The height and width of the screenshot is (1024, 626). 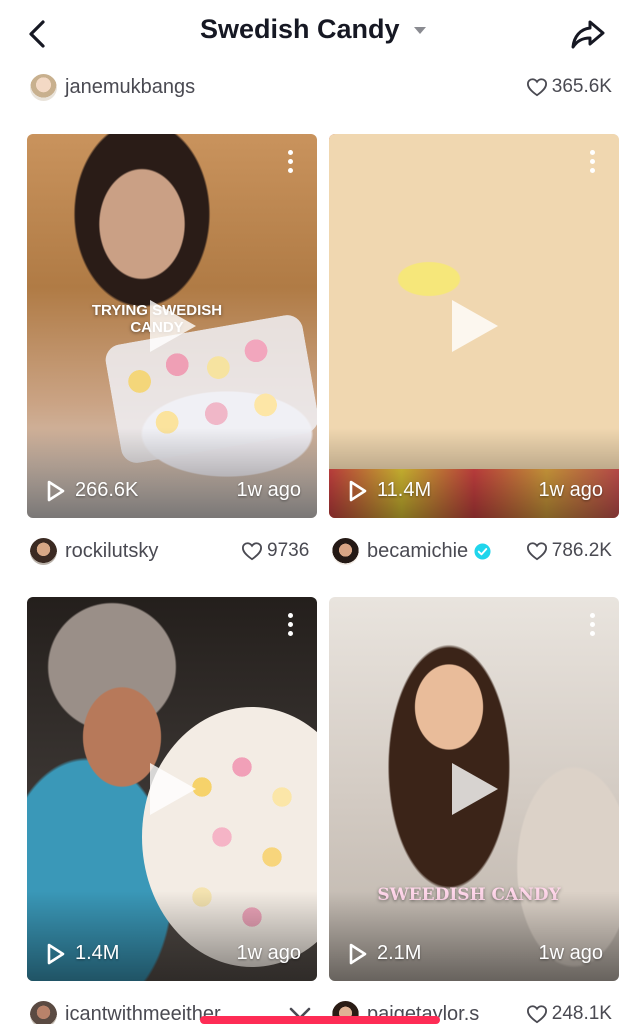 What do you see at coordinates (569, 87) in the screenshot?
I see `like-count: 365.6K` at bounding box center [569, 87].